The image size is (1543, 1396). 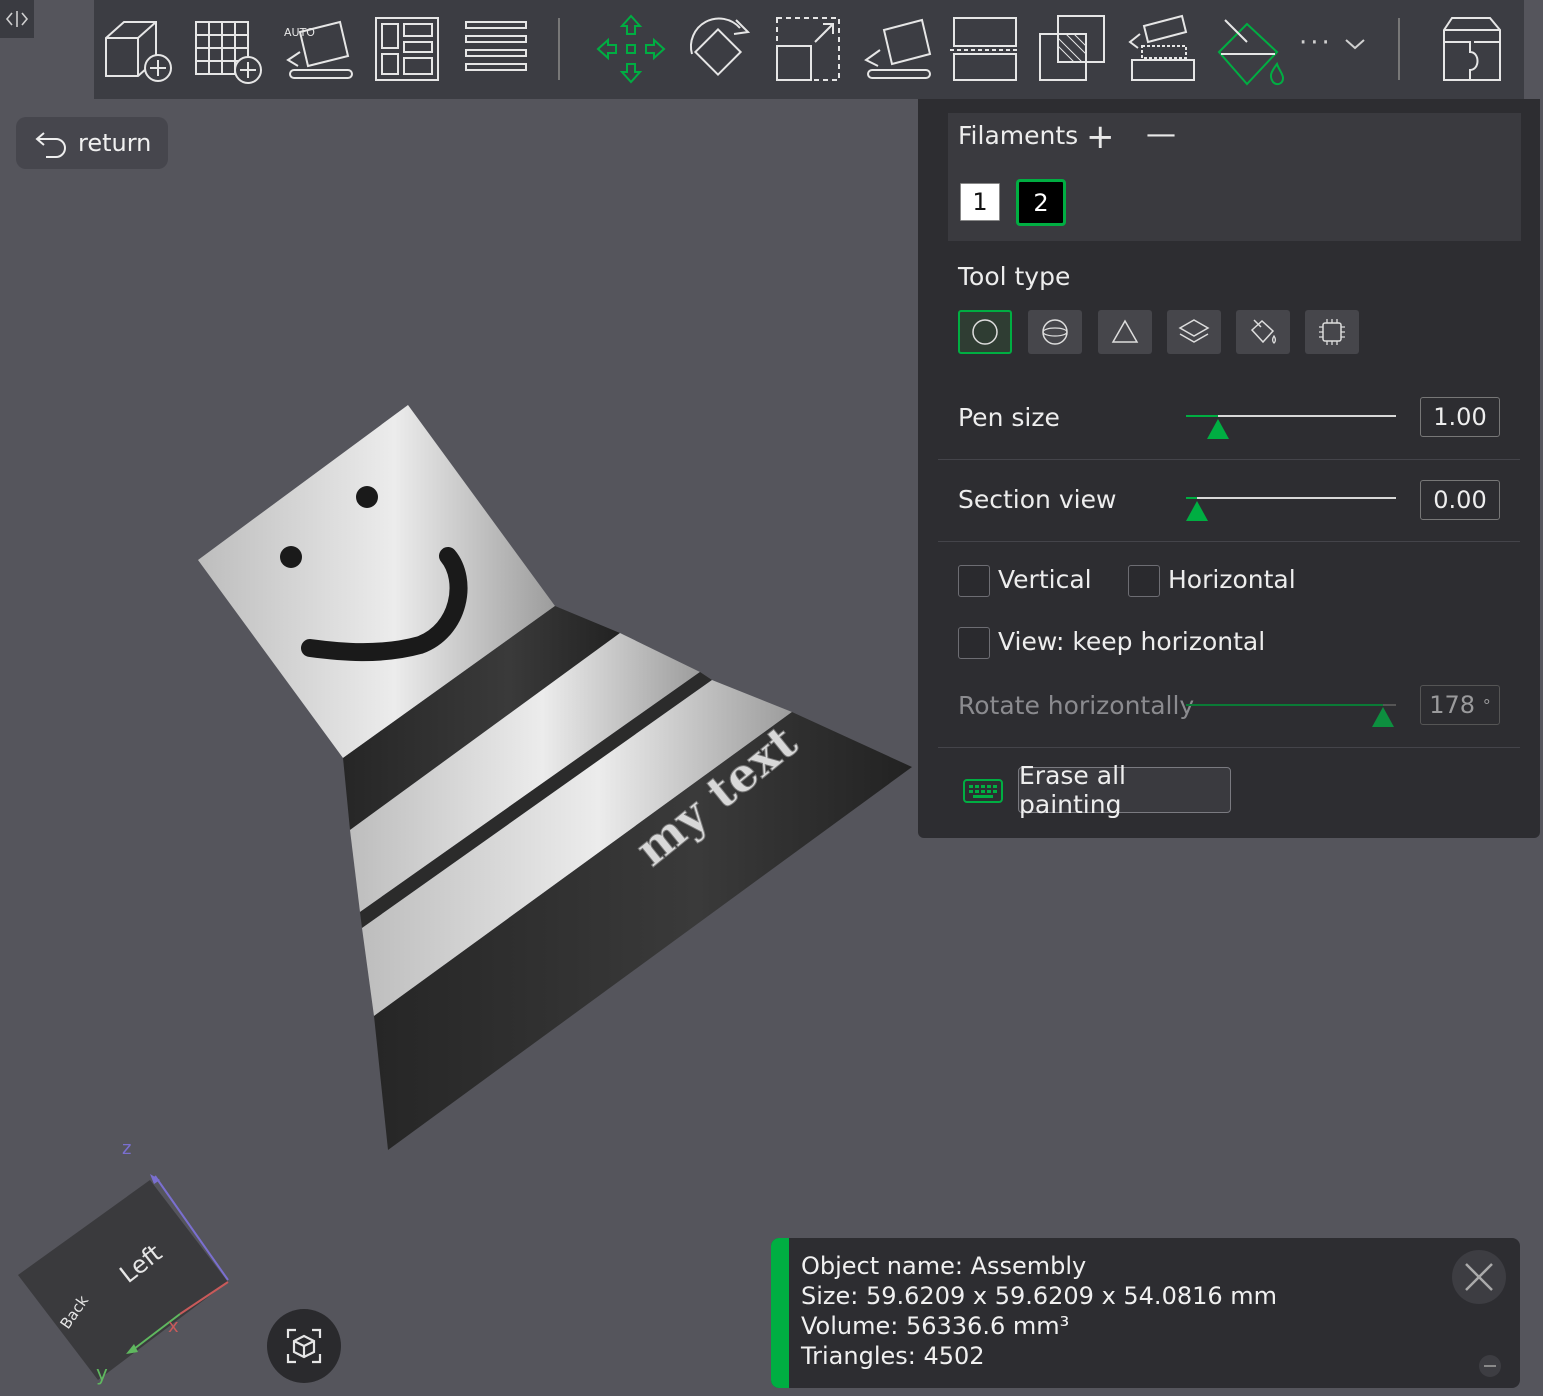 What do you see at coordinates (1460, 417) in the screenshot?
I see `pen-size-input: 1.00` at bounding box center [1460, 417].